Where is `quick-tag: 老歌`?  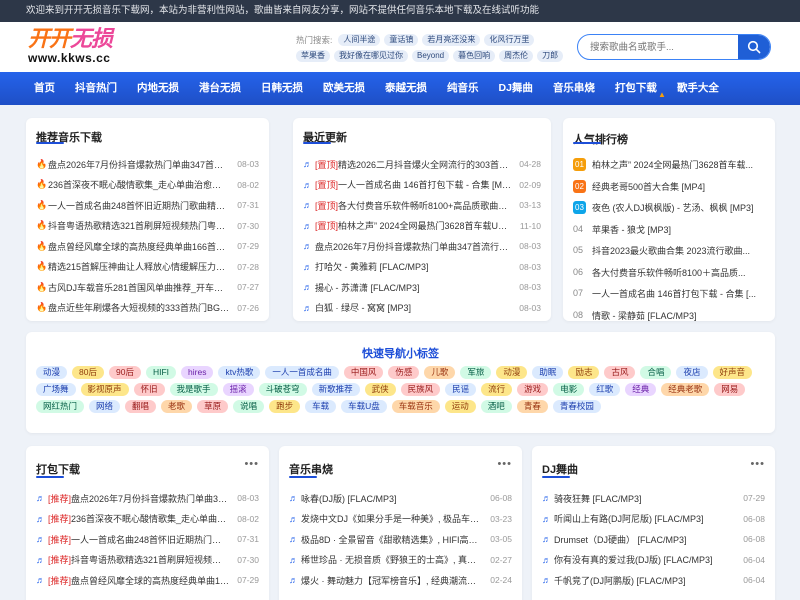 quick-tag: 老歌 is located at coordinates (177, 406).